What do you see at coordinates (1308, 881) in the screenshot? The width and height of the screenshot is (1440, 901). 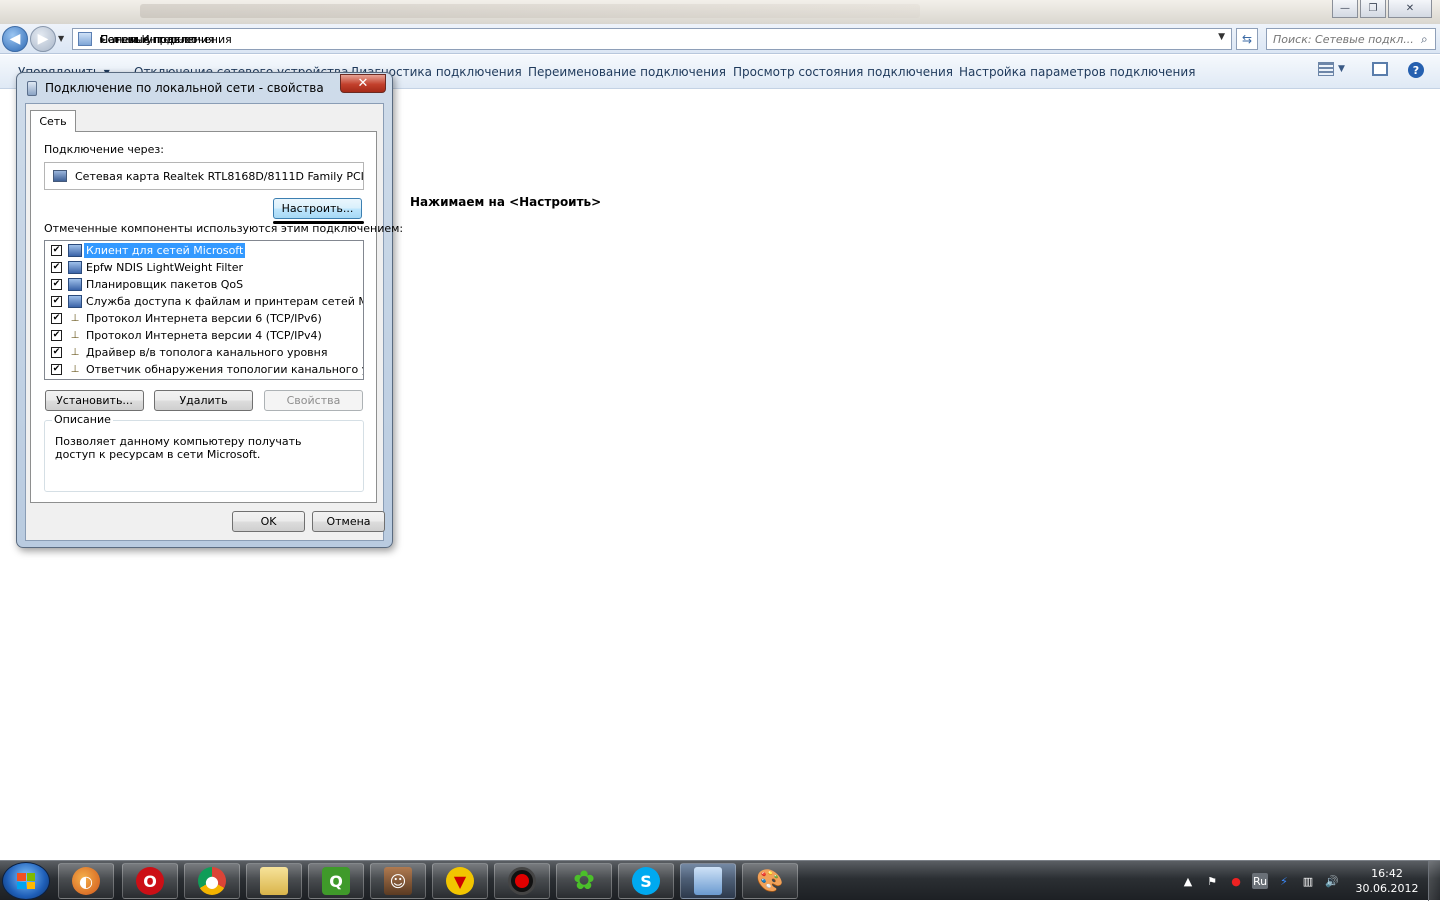 I see `network-tray-icon: ▥` at bounding box center [1308, 881].